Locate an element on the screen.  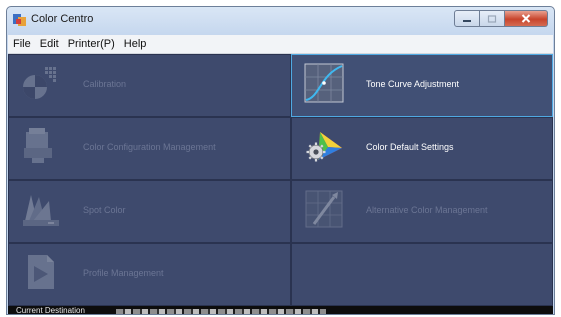
profile-management-icon is located at coordinates (41, 272).